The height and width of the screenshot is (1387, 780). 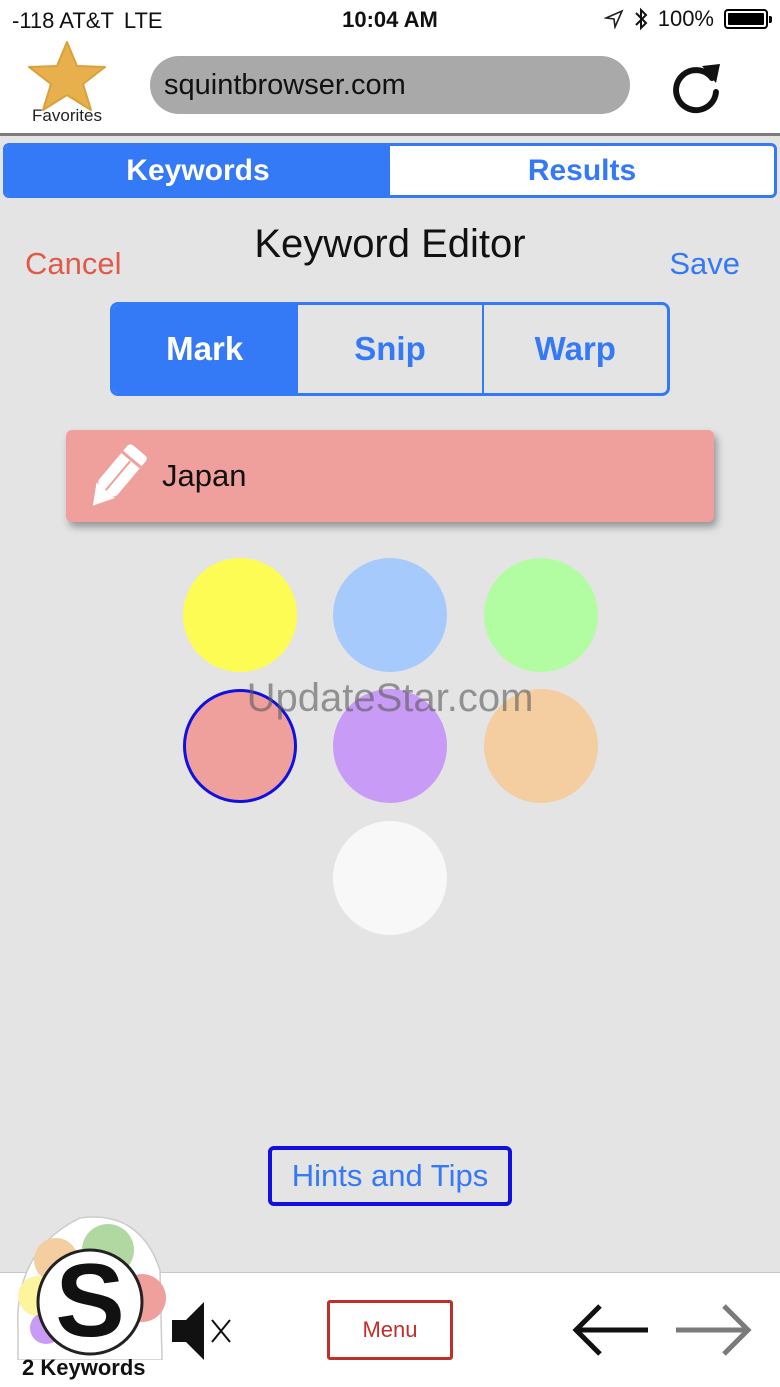 I want to click on keyword-count: 2 Keywords, so click(x=84, y=1367).